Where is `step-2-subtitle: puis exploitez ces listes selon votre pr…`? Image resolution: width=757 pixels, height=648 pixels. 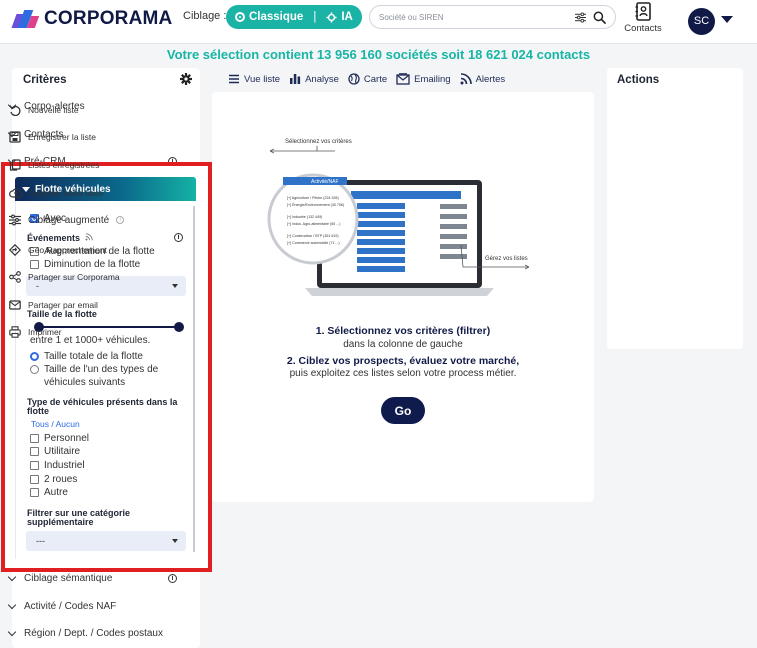 step-2-subtitle: puis exploitez ces listes selon votre pr… is located at coordinates (403, 373).